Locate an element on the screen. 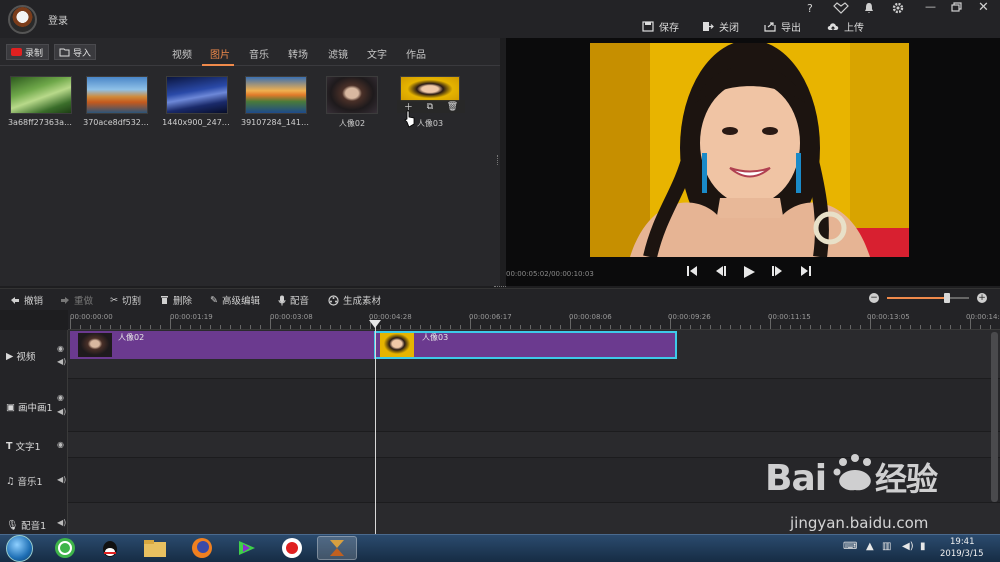  app-logo is located at coordinates (22, 19).